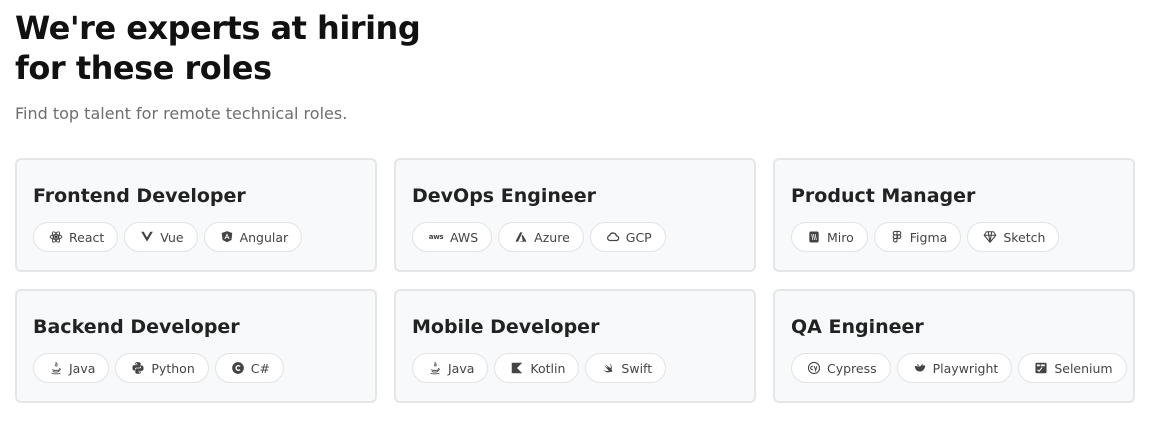 Image resolution: width=1157 pixels, height=425 pixels. Describe the element at coordinates (218, 28) in the screenshot. I see `page-title-line-1: We're experts at hiring` at that location.